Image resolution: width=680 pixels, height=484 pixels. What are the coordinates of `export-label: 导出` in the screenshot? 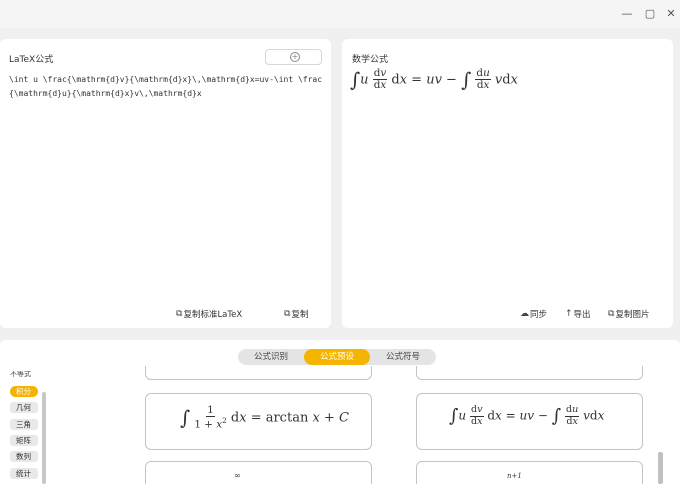 It's located at (582, 315).